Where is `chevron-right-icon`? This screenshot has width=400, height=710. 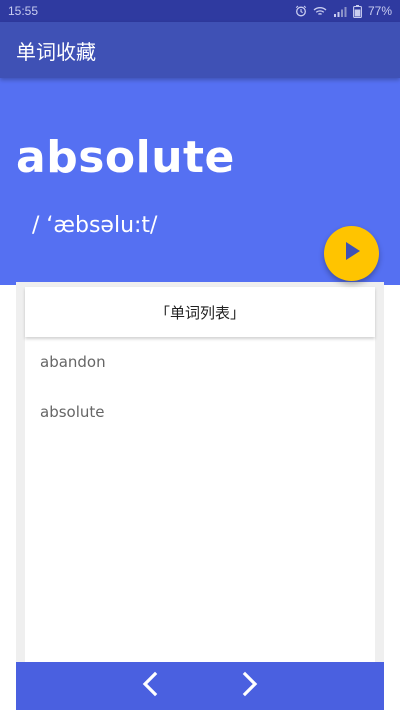
chevron-right-icon is located at coordinates (250, 686).